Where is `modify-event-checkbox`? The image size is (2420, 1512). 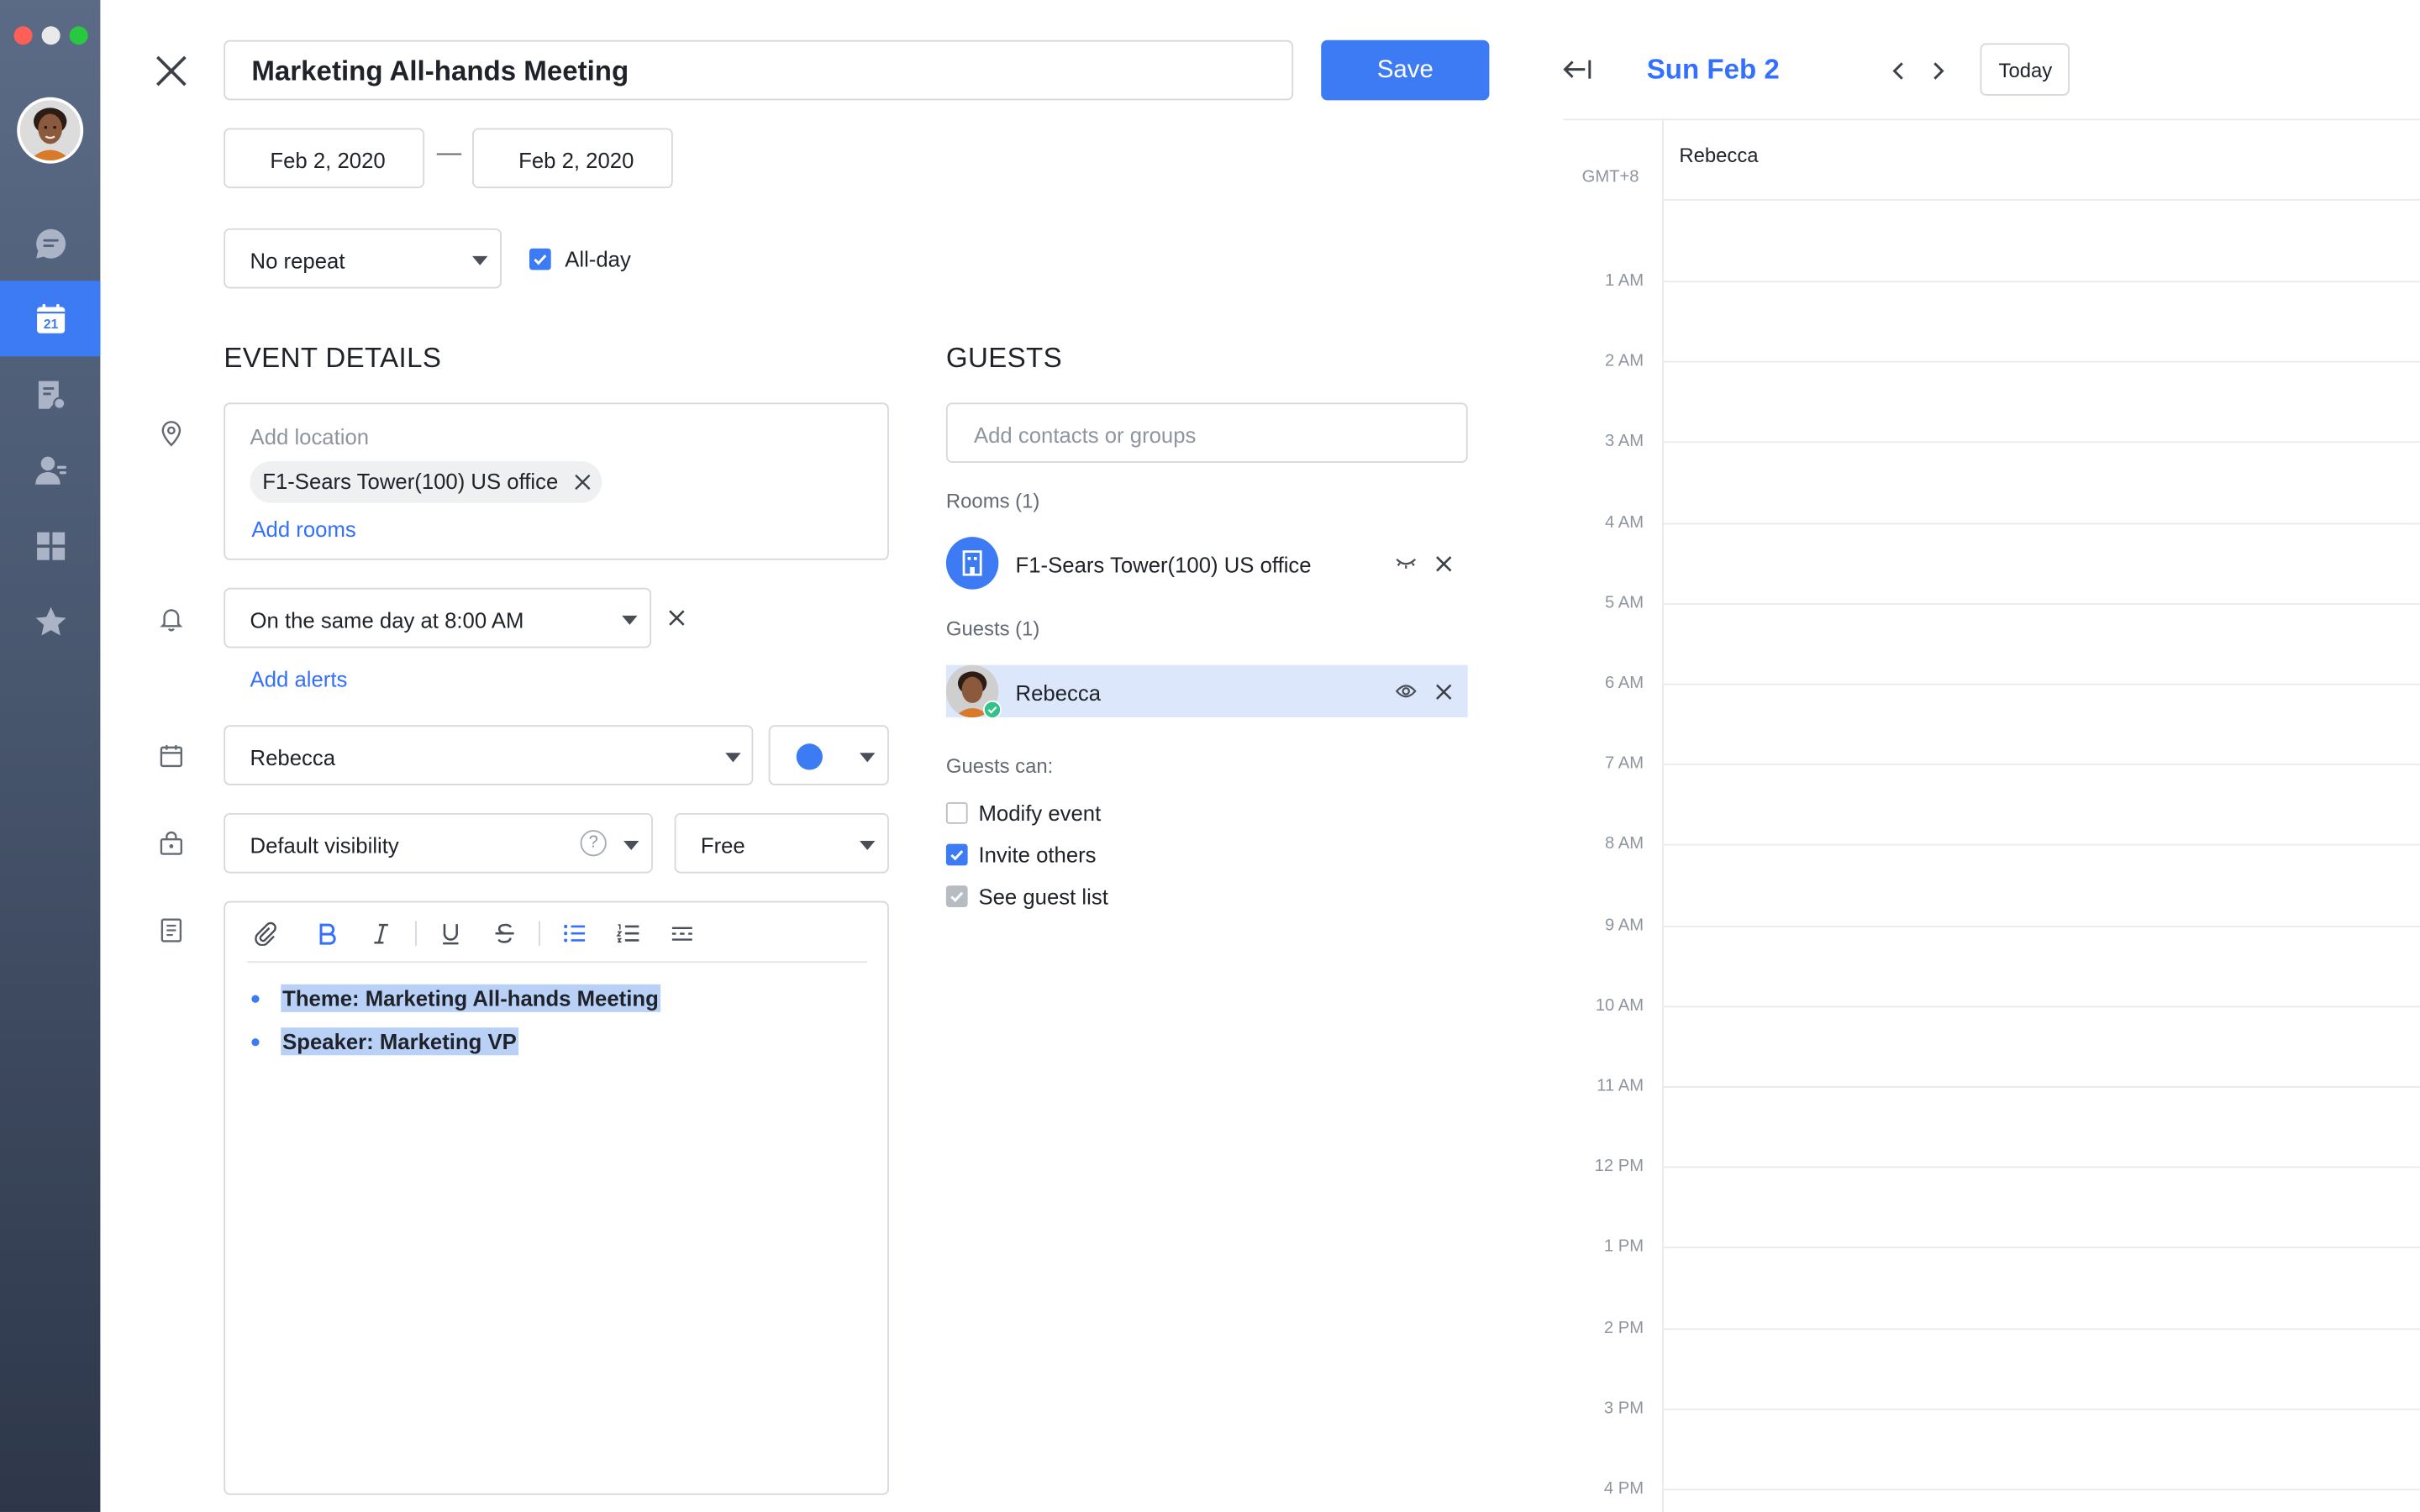
modify-event-checkbox is located at coordinates (957, 813).